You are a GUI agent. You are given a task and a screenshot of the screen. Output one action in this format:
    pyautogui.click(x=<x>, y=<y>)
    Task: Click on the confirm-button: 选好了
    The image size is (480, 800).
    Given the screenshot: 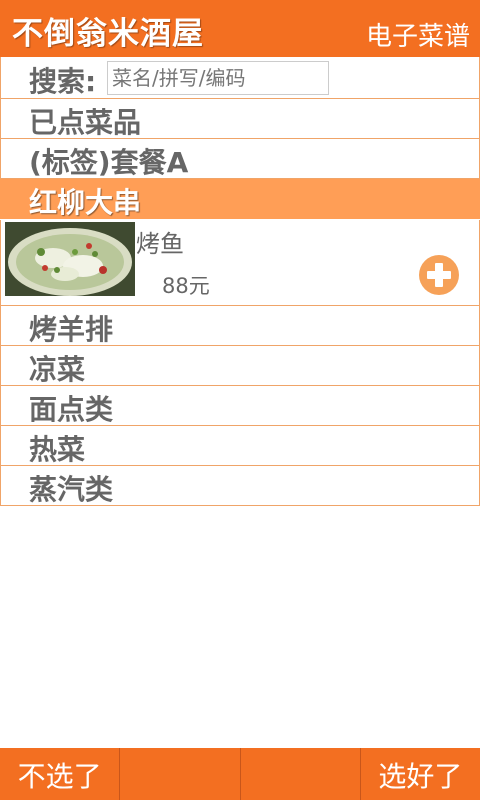 What is the action you would take?
    pyautogui.click(x=420, y=774)
    